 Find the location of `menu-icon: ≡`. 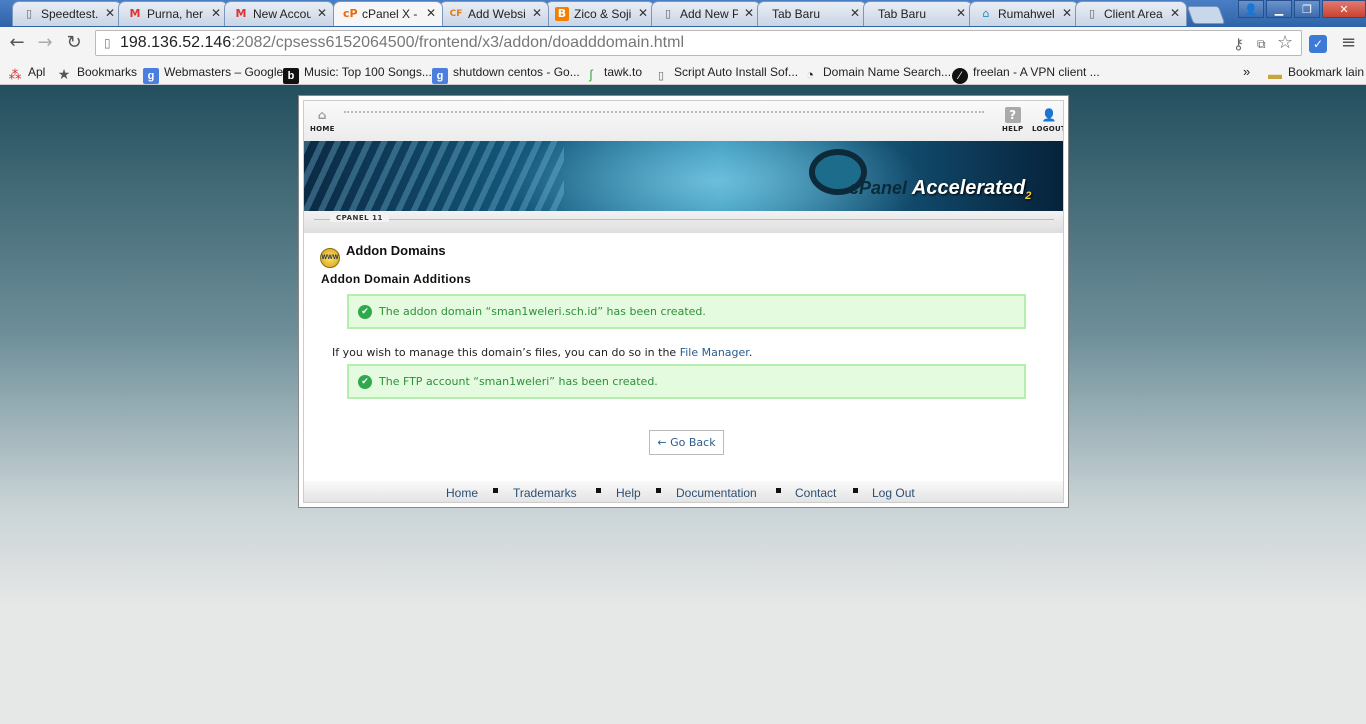

menu-icon: ≡ is located at coordinates (1348, 42).